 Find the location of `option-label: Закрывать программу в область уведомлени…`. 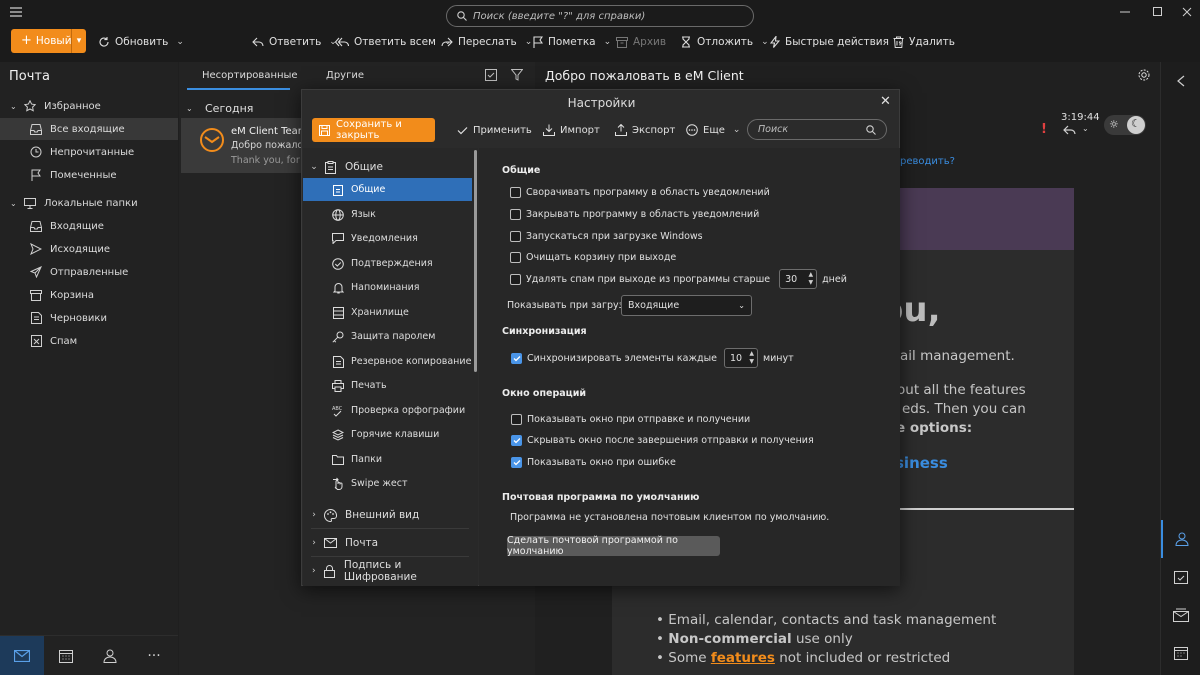

option-label: Закрывать программу в область уведомлени… is located at coordinates (643, 214).